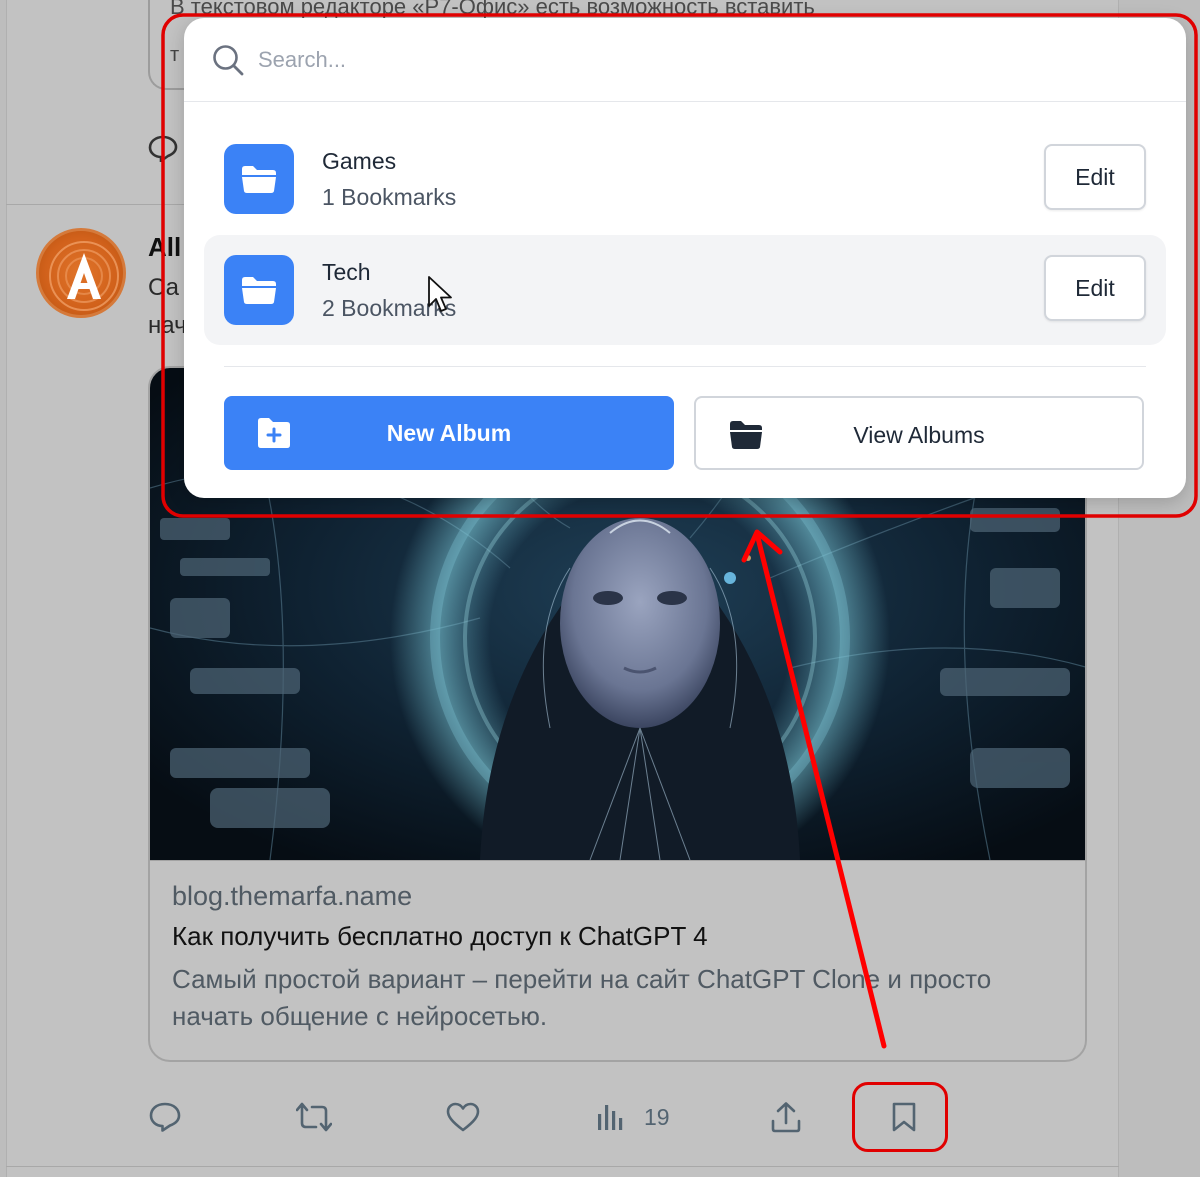 The image size is (1200, 1177). Describe the element at coordinates (292, 896) in the screenshot. I see `link-domain: blog.themarfa.name` at that location.